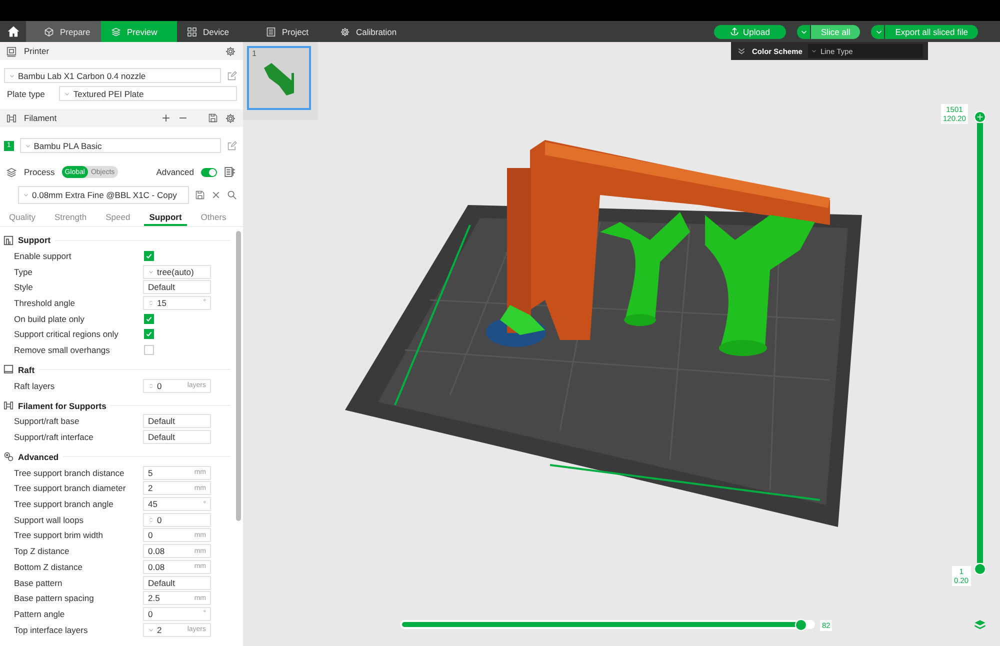  What do you see at coordinates (47, 421) in the screenshot?
I see `setting-label: Support/raft base` at bounding box center [47, 421].